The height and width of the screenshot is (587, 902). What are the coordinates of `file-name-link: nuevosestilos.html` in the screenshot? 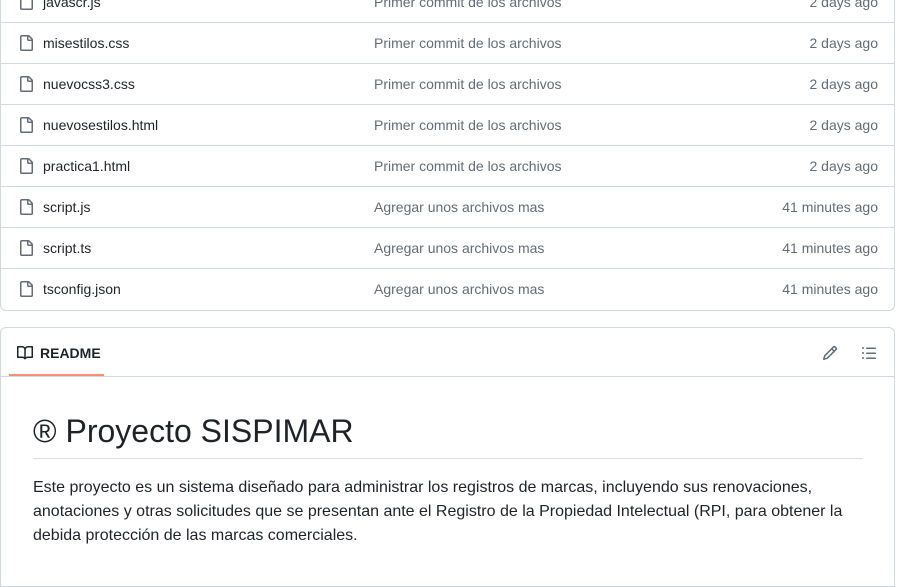 It's located at (100, 125).